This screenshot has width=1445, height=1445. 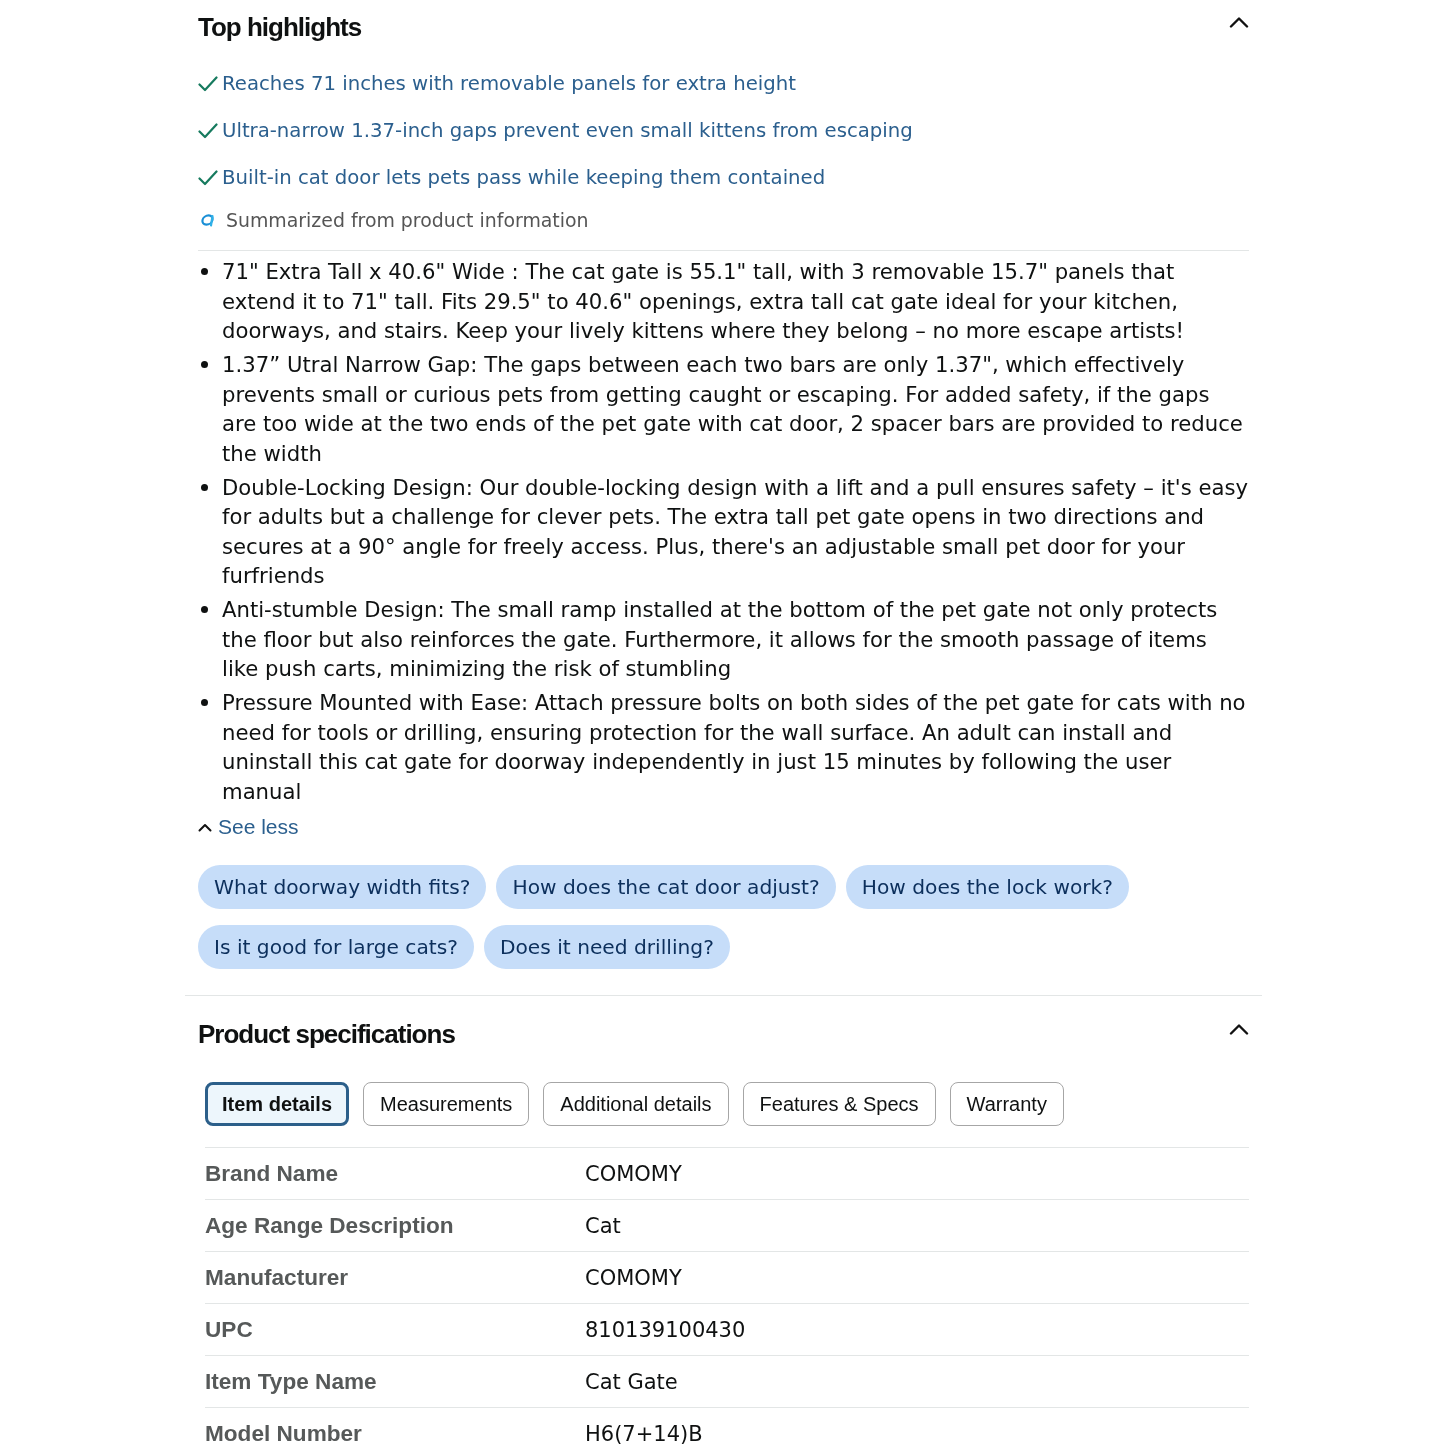 I want to click on spec-label: UPC, so click(x=229, y=1329).